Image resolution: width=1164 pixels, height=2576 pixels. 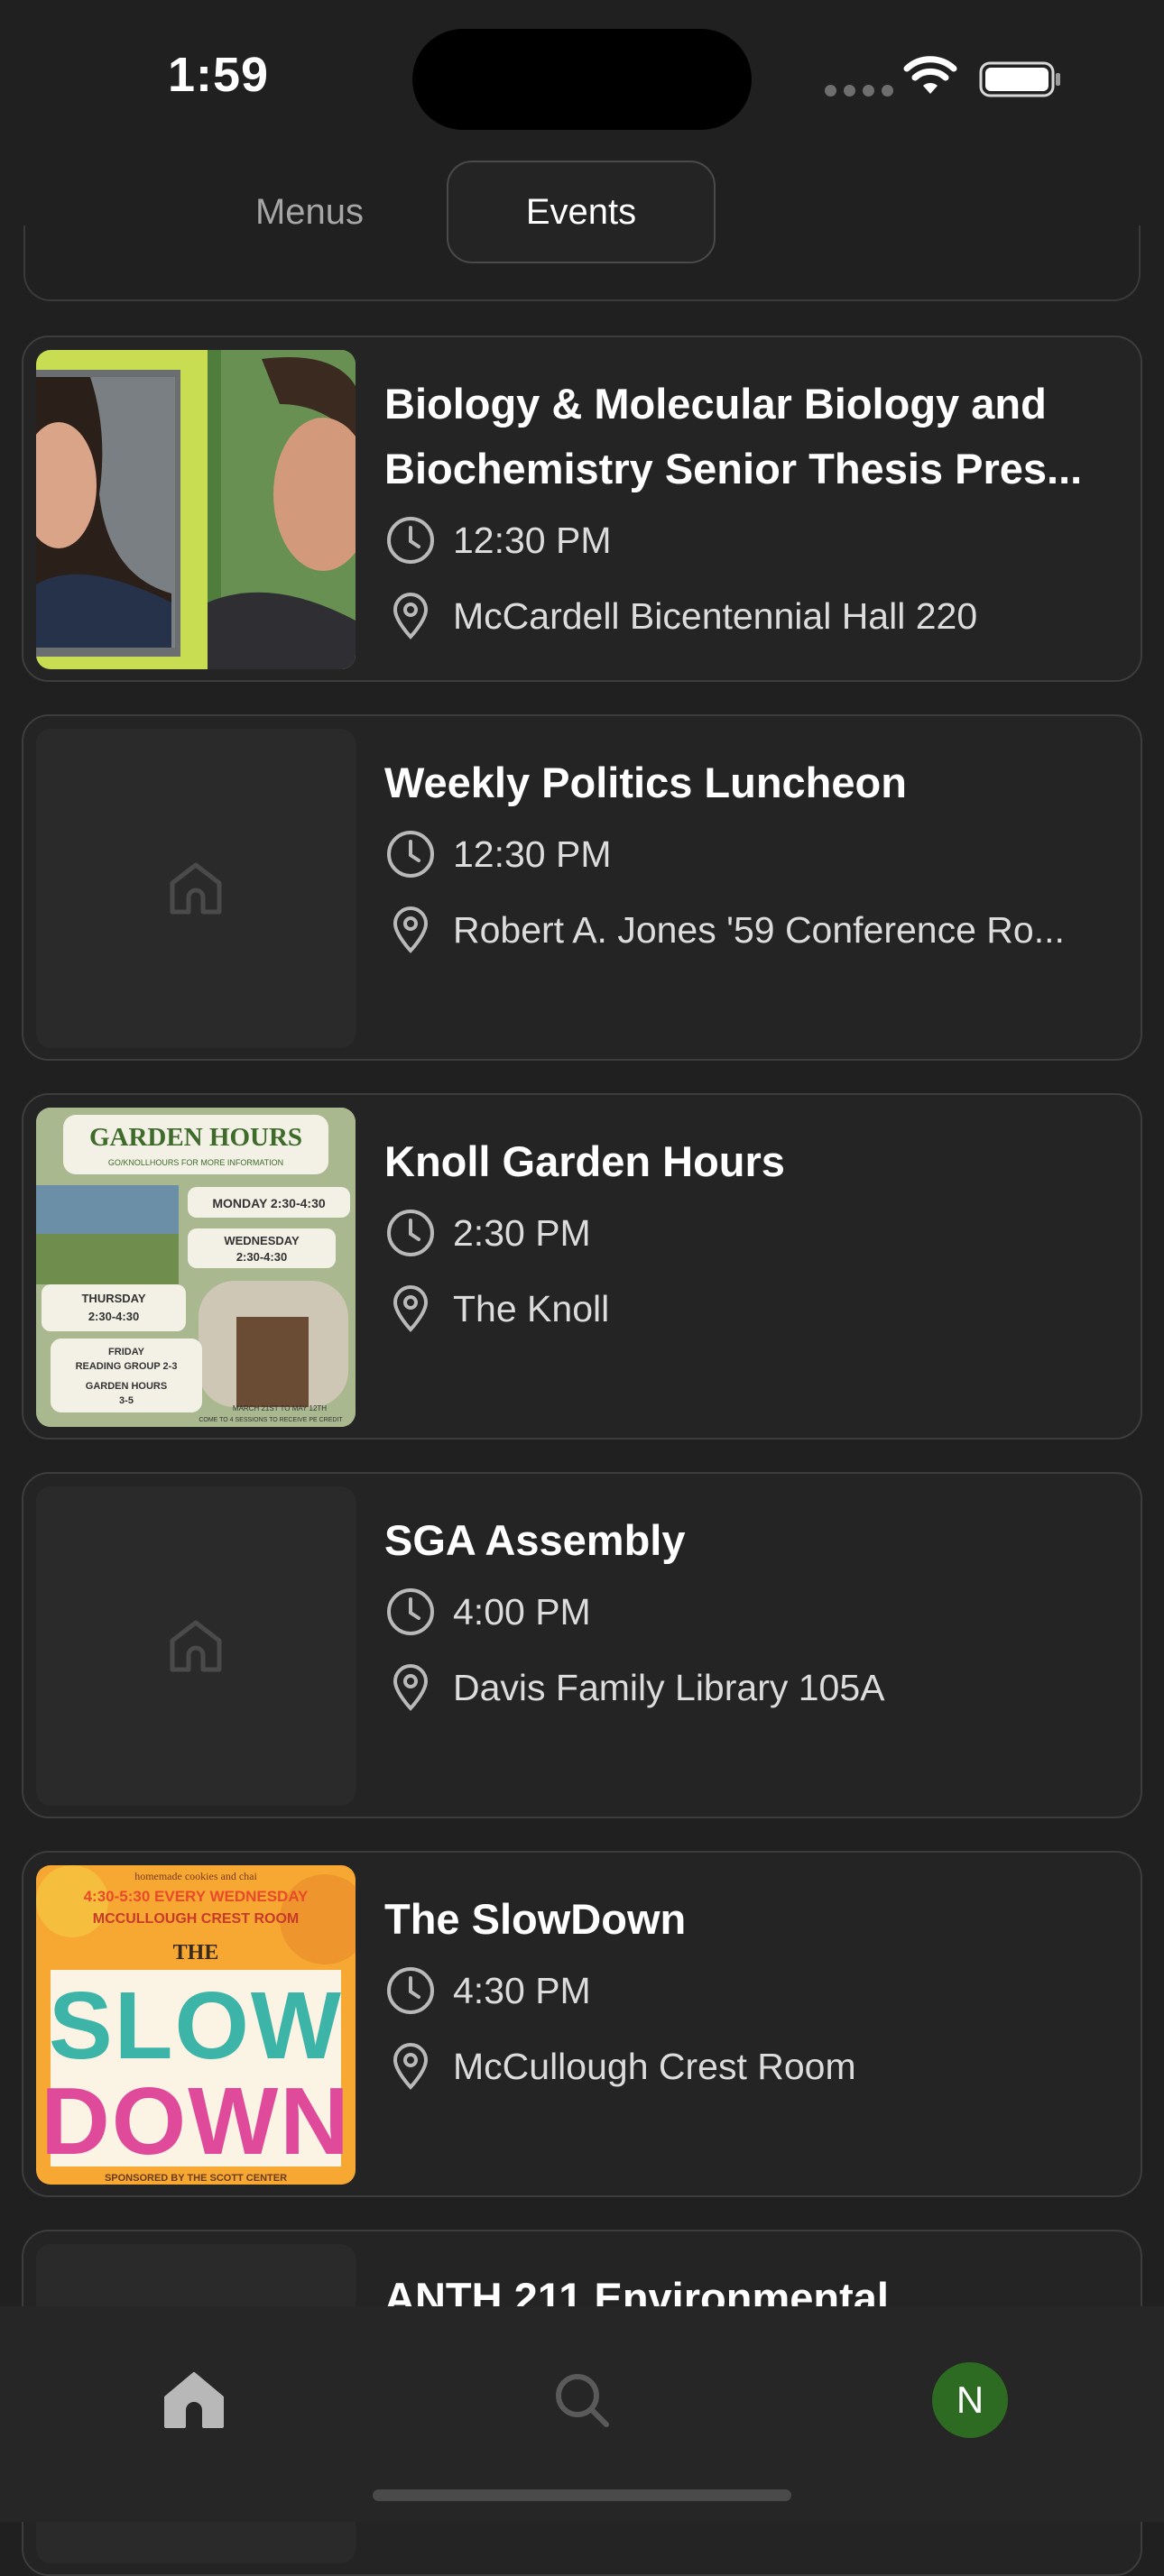 What do you see at coordinates (195, 1138) in the screenshot?
I see `flyer-title: GARDEN HOURS` at bounding box center [195, 1138].